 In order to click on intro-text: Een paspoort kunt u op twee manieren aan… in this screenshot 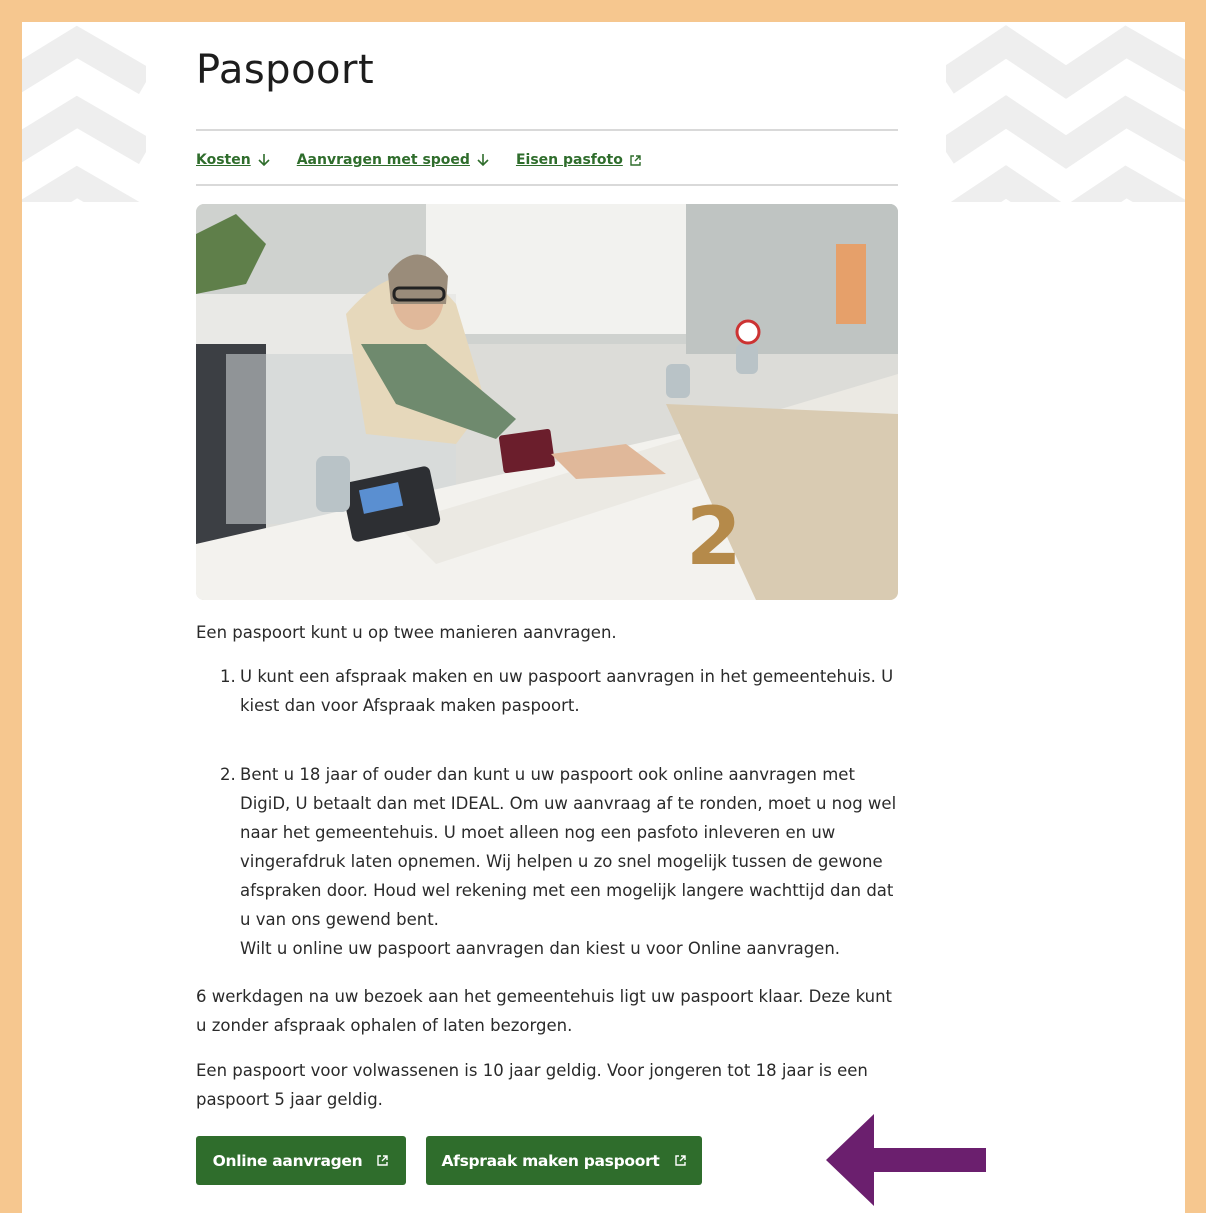, I will do `click(406, 632)`.